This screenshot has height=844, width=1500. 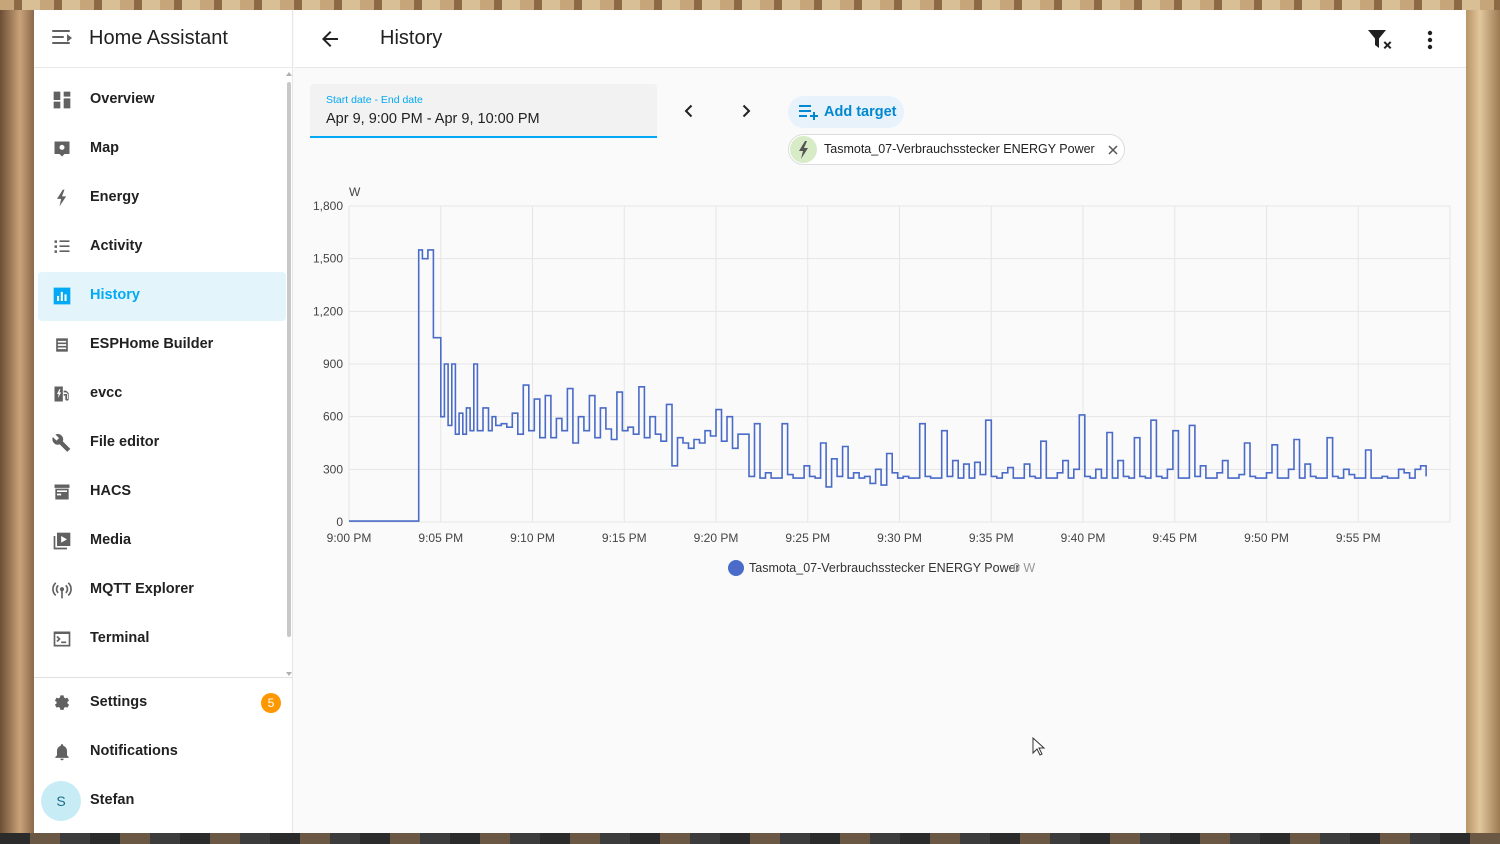 What do you see at coordinates (736, 568) in the screenshot?
I see `legend-marker` at bounding box center [736, 568].